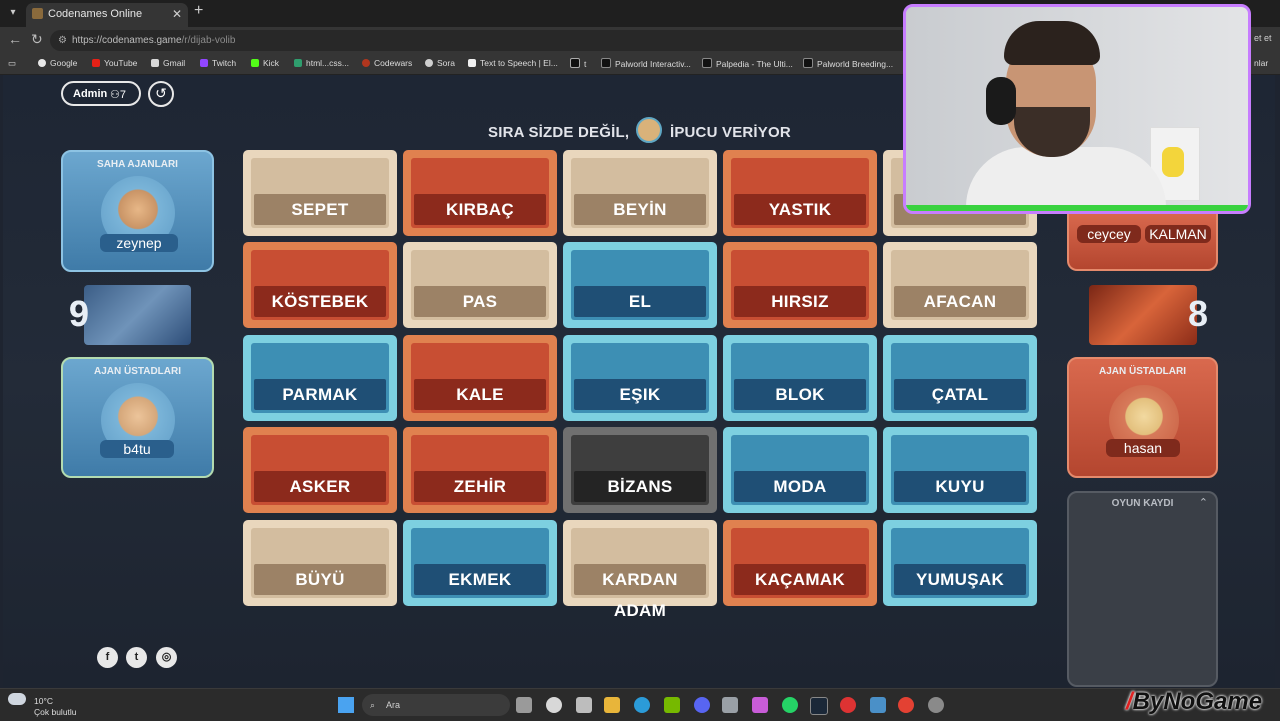 The image size is (1280, 721). What do you see at coordinates (760, 705) in the screenshot?
I see `copilot-app-icon` at bounding box center [760, 705].